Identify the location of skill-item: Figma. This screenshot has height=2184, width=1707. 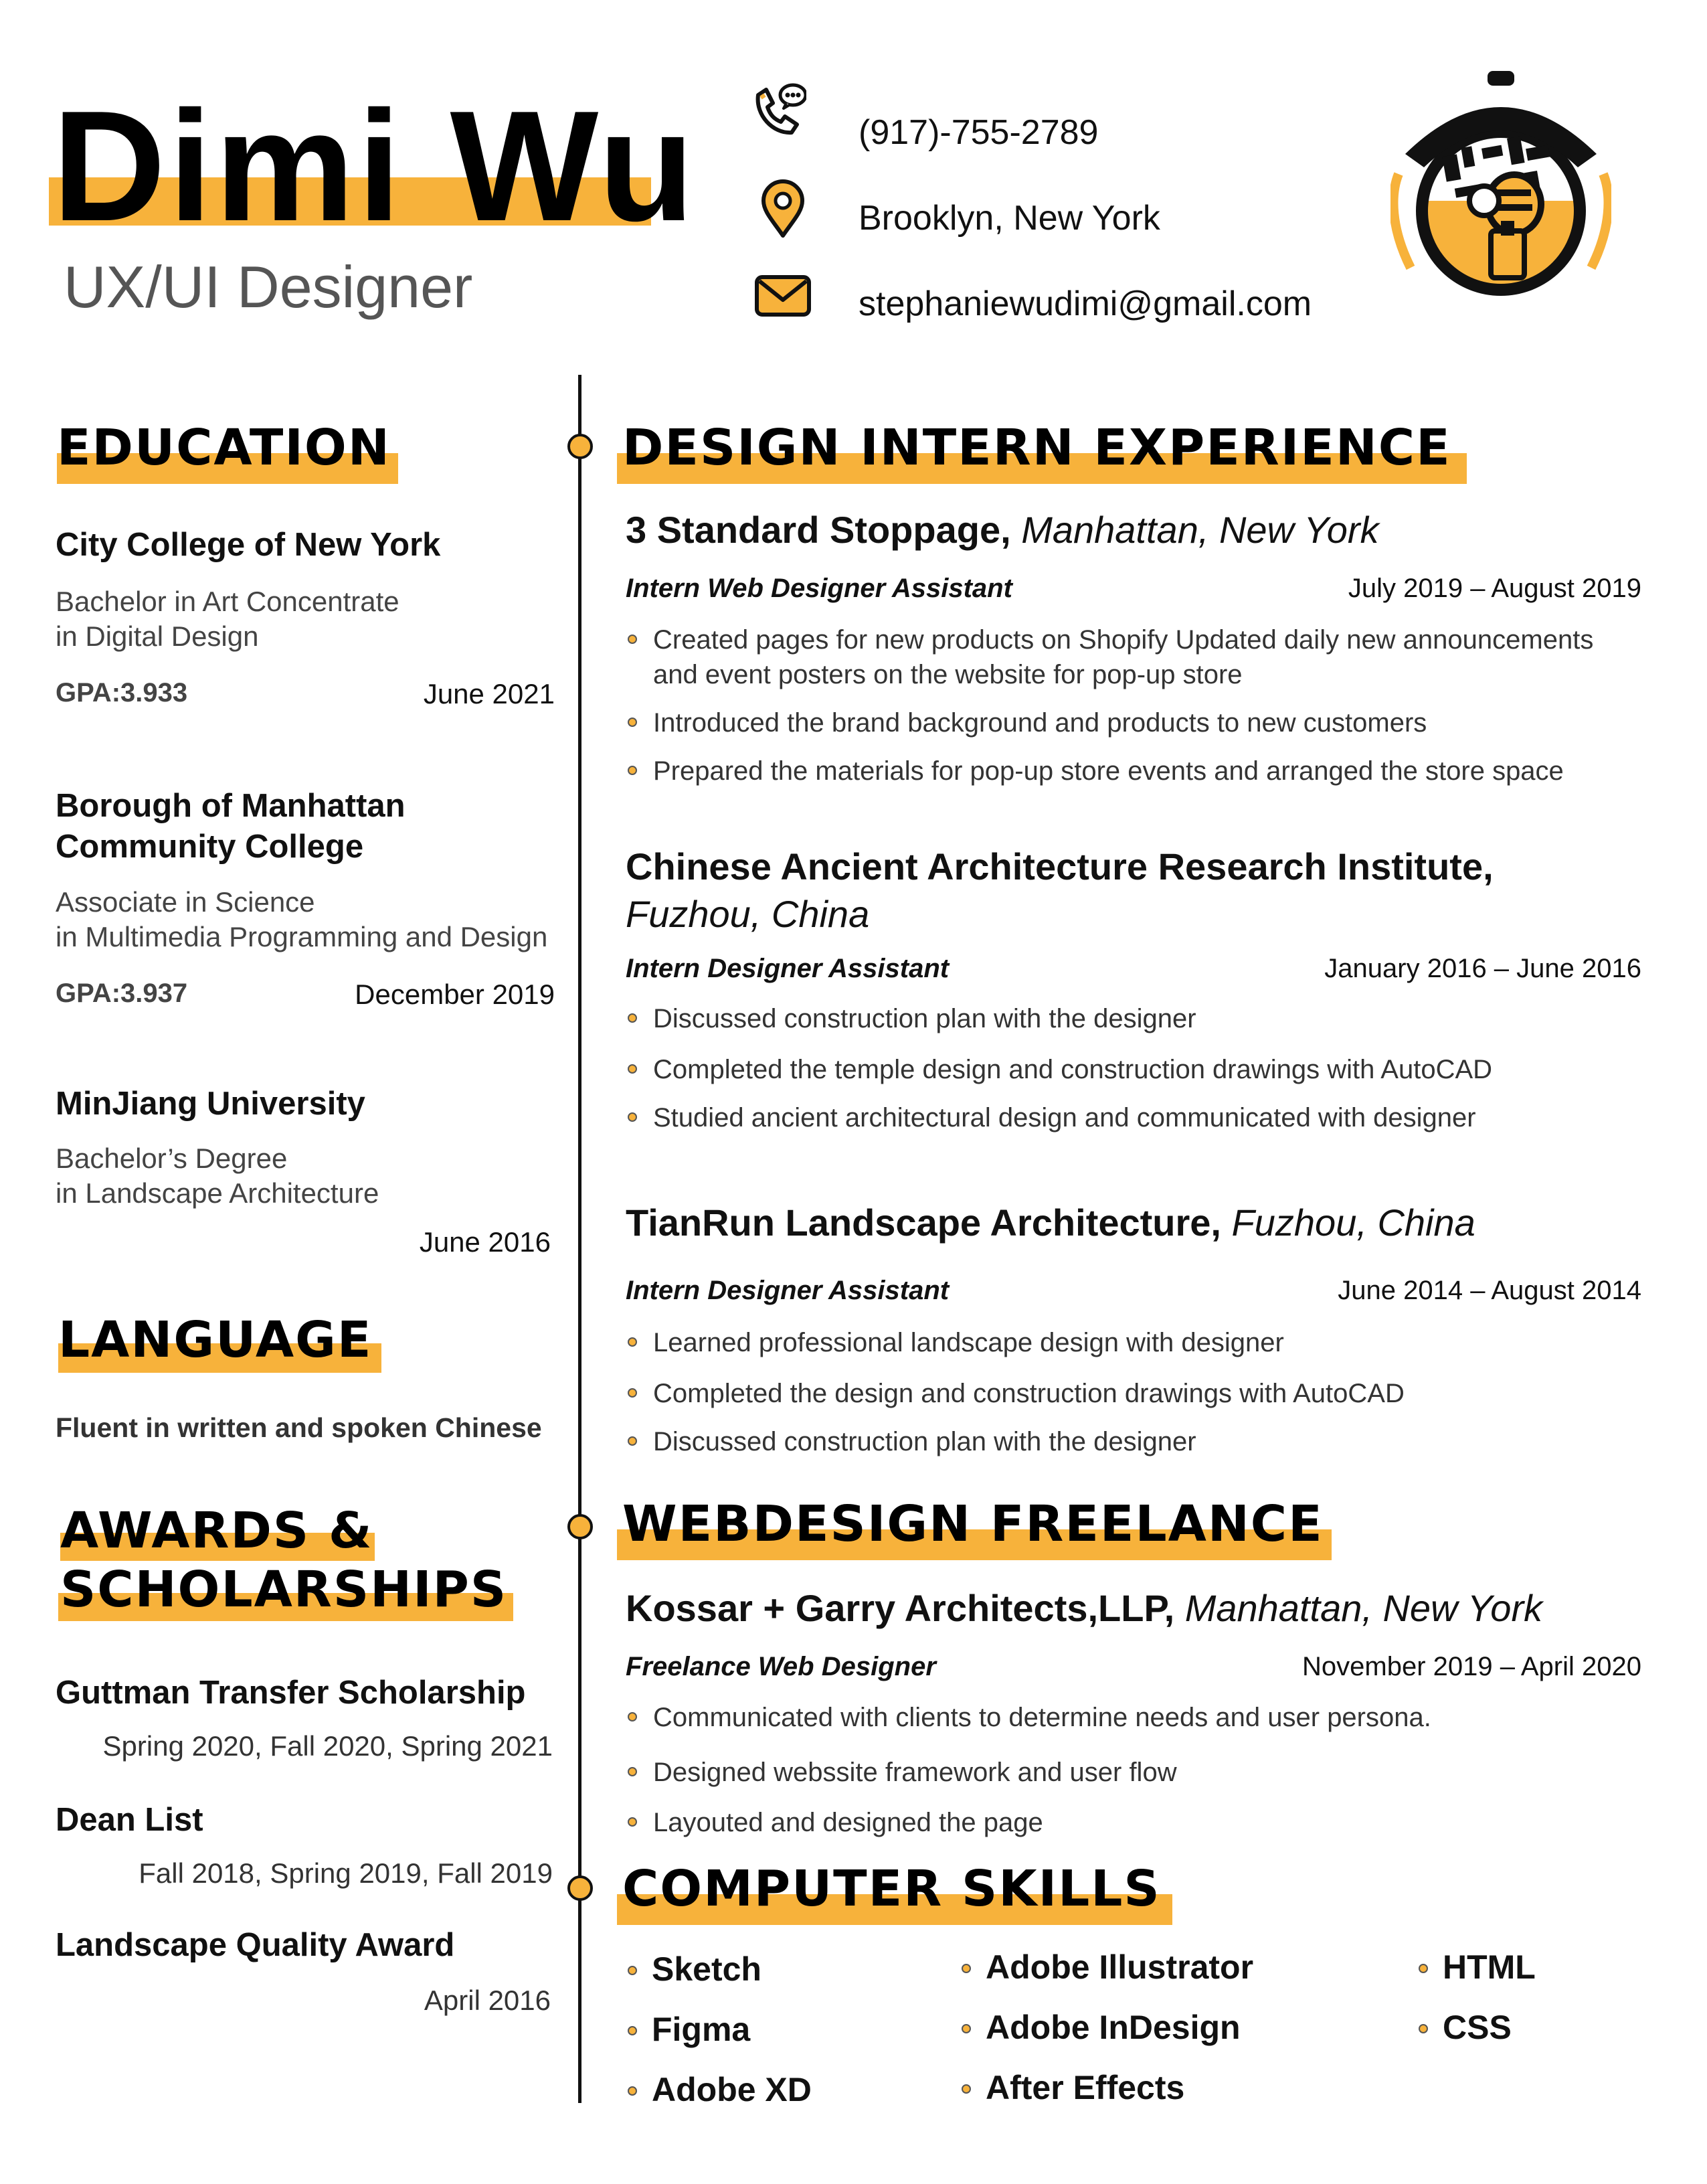
(689, 2029).